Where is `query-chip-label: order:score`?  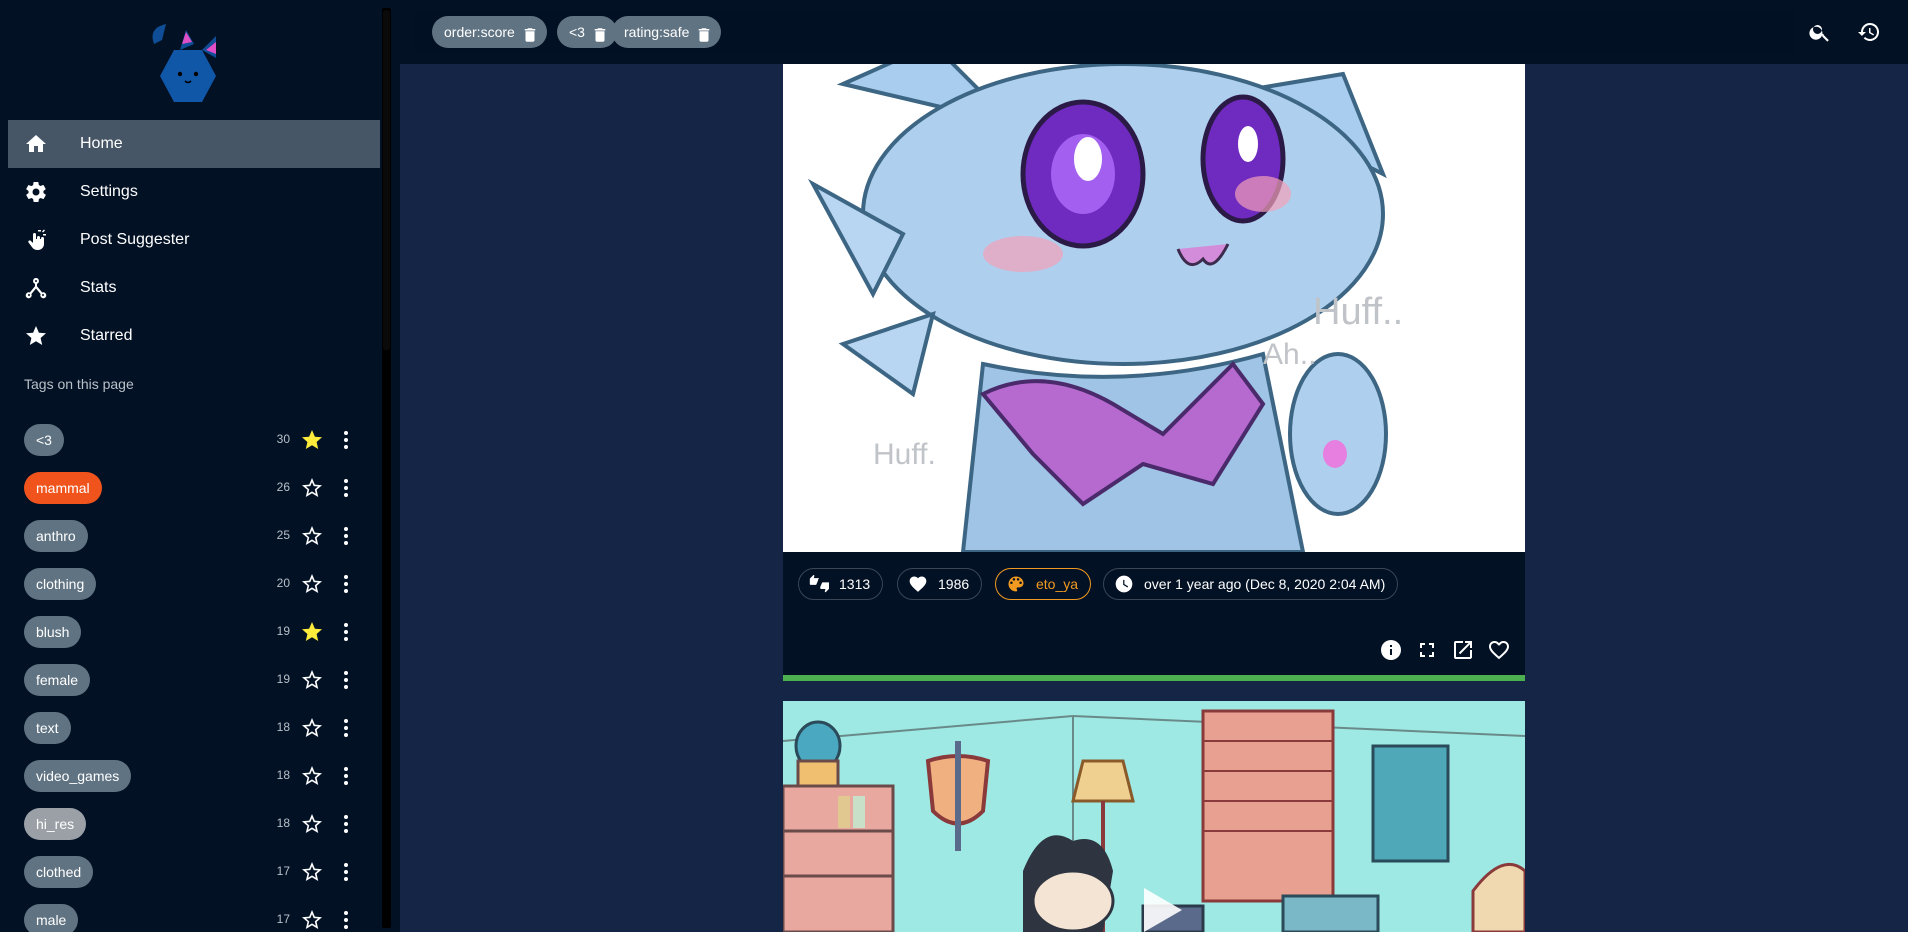 query-chip-label: order:score is located at coordinates (479, 32).